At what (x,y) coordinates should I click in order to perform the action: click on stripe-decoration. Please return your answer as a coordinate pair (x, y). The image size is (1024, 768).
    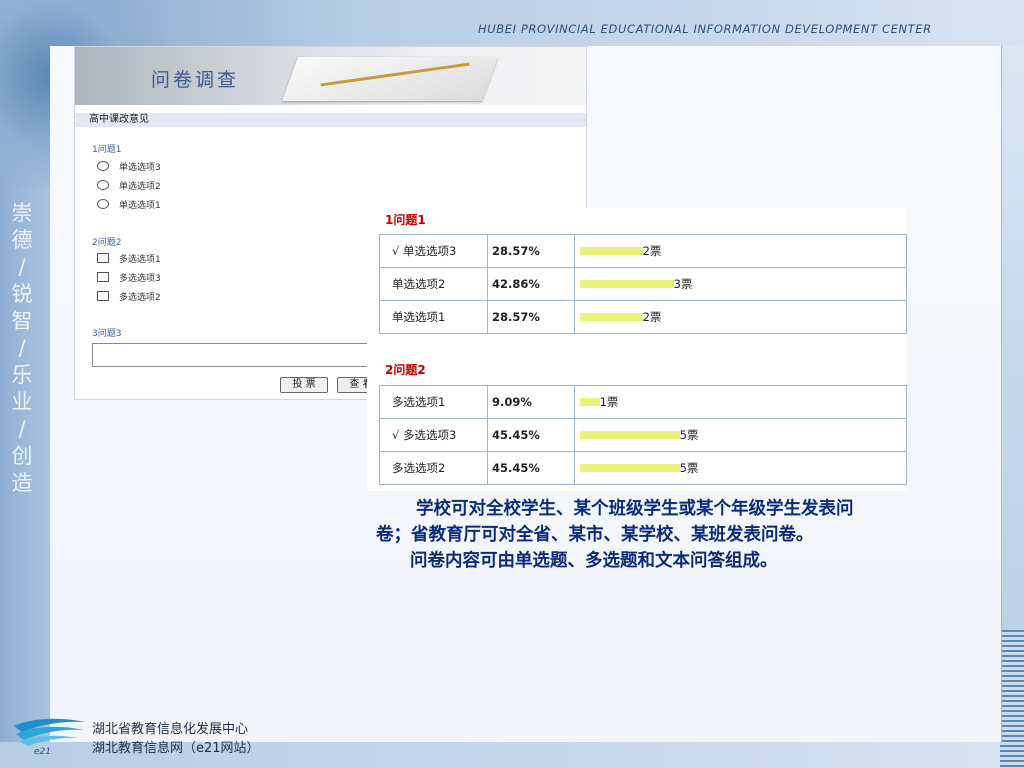
    Looking at the image, I should click on (1012, 699).